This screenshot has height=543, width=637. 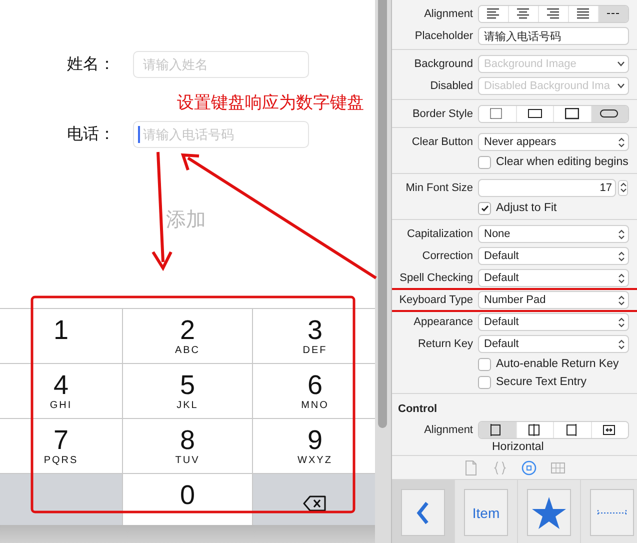 I want to click on placeholder: Disabled Background Ima, so click(x=547, y=86).